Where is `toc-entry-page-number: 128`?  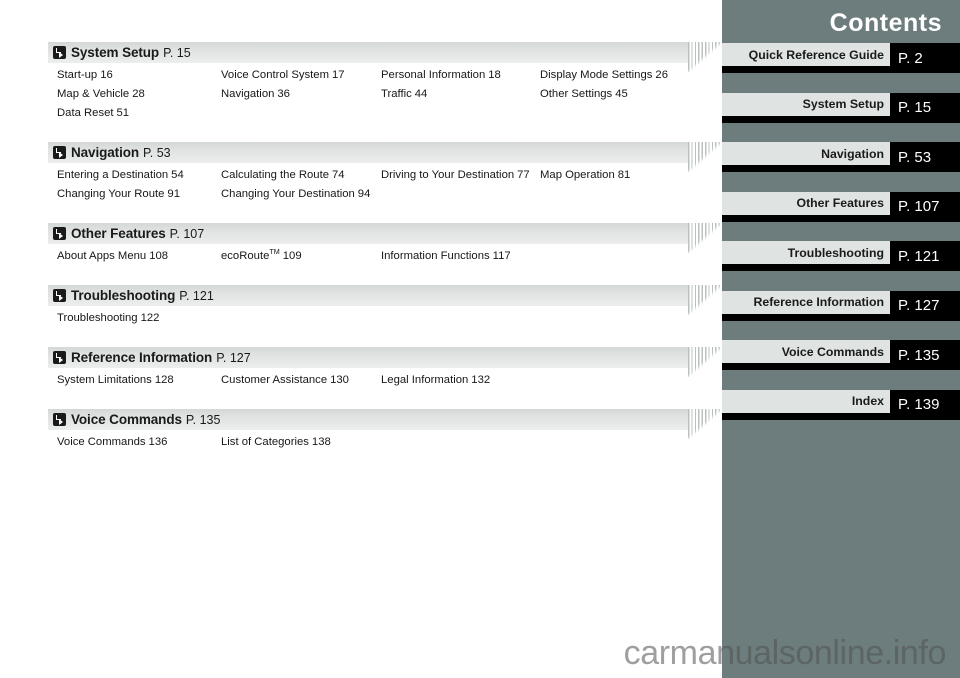 toc-entry-page-number: 128 is located at coordinates (164, 380).